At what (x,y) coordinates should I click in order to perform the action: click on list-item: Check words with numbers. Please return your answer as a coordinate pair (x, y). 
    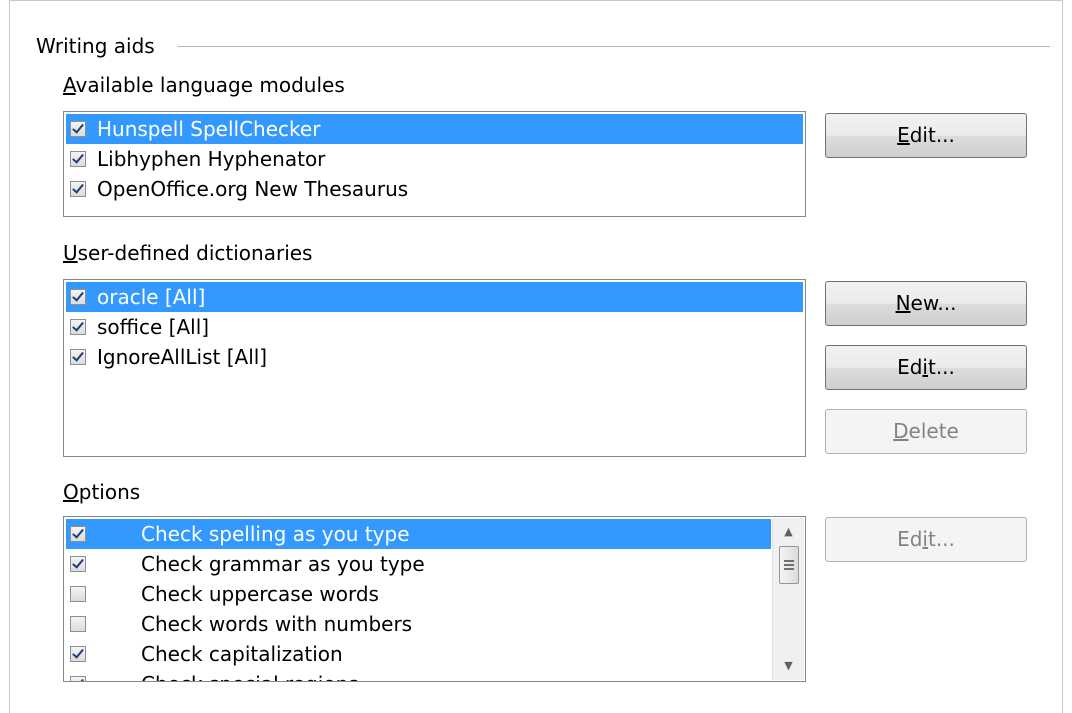
    Looking at the image, I should click on (418, 624).